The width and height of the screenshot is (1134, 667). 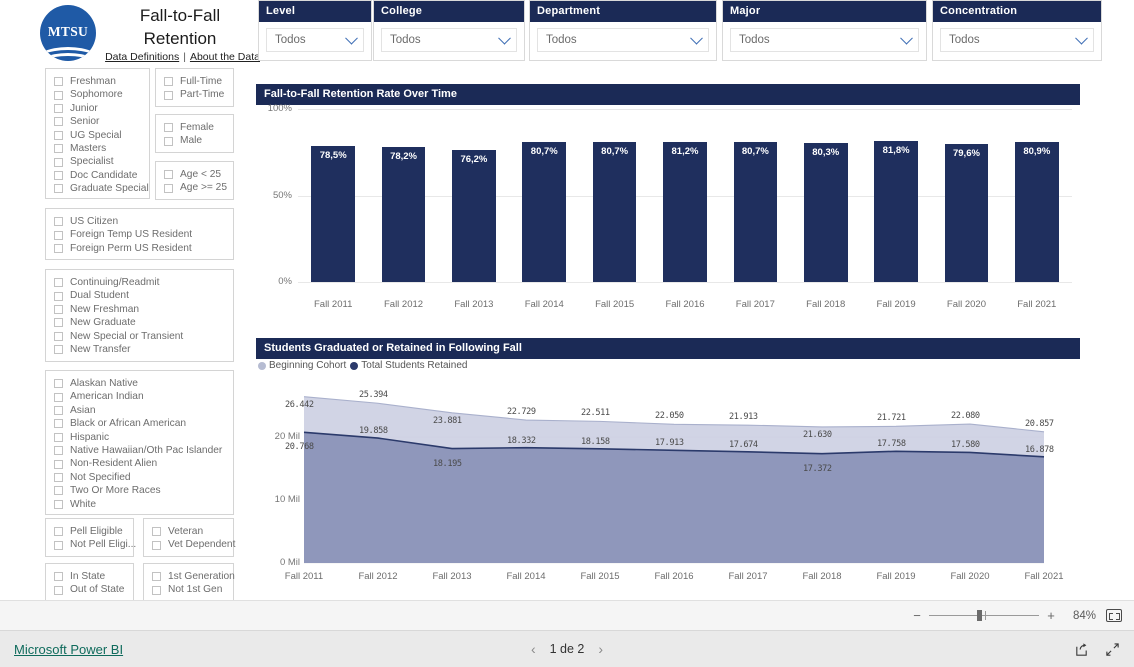 What do you see at coordinates (140, 309) in the screenshot?
I see `filter-item-new-freshman: New Freshman` at bounding box center [140, 309].